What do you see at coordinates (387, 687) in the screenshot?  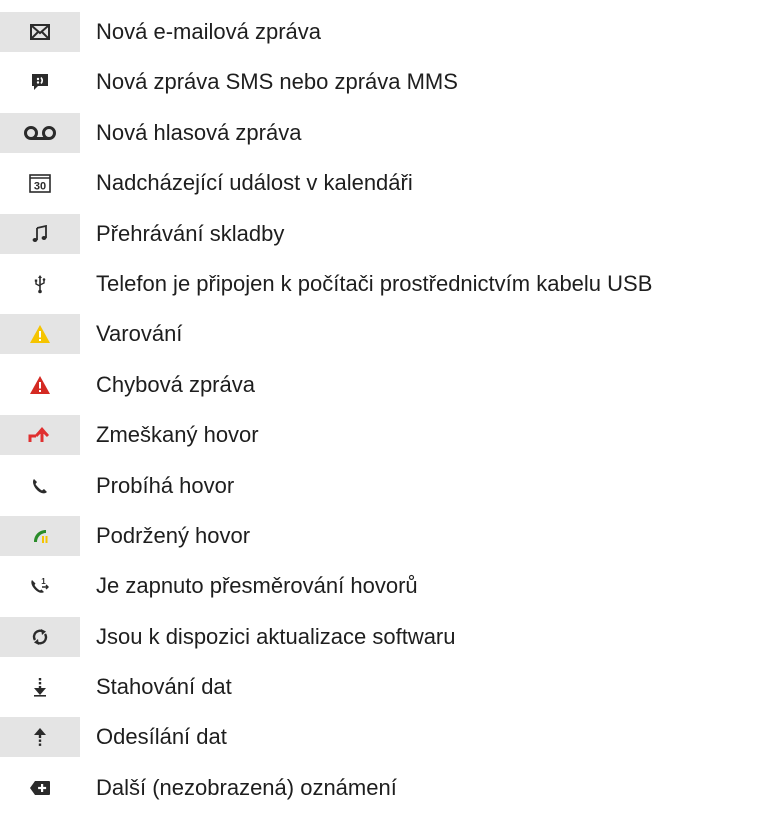 I see `legend-row-download: Stahování dat` at bounding box center [387, 687].